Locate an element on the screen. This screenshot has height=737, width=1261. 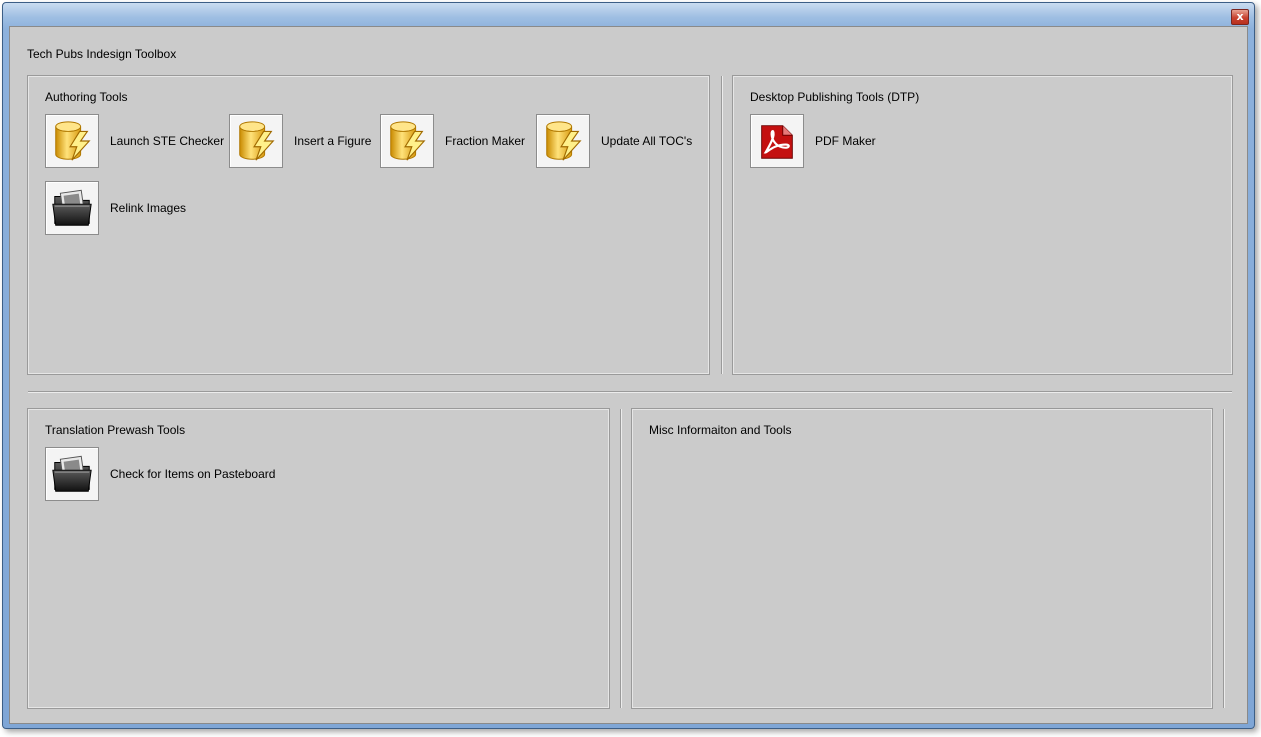
tool-check-pasteboard: Check for Items on Pasteboard is located at coordinates (160, 474).